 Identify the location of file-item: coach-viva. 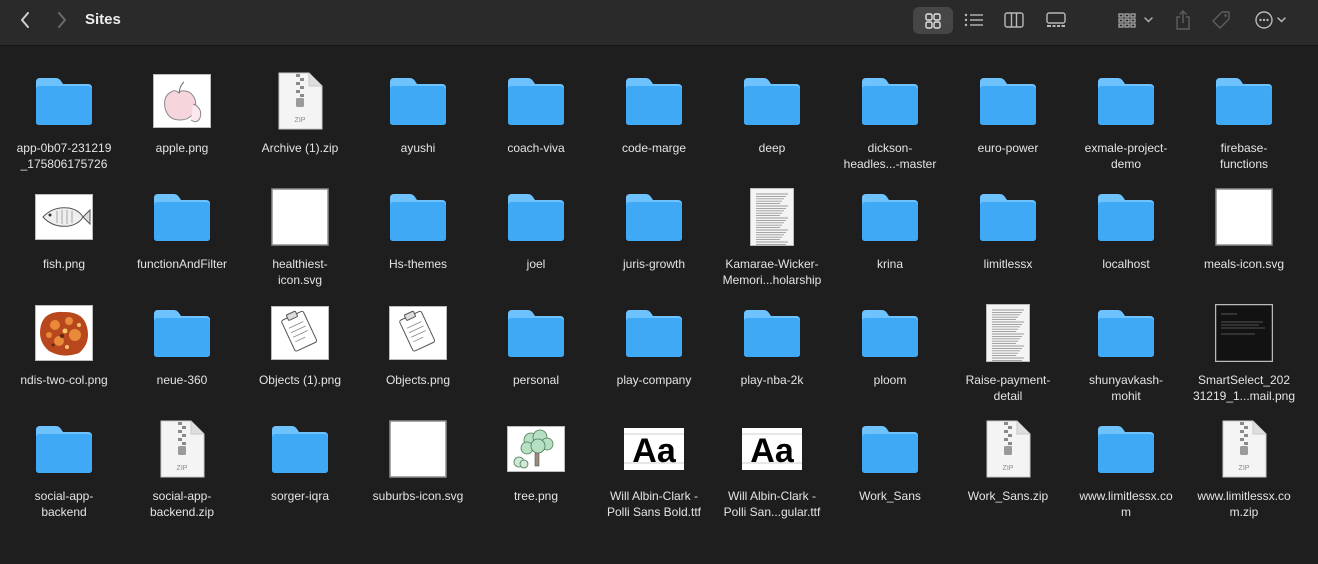
(536, 130).